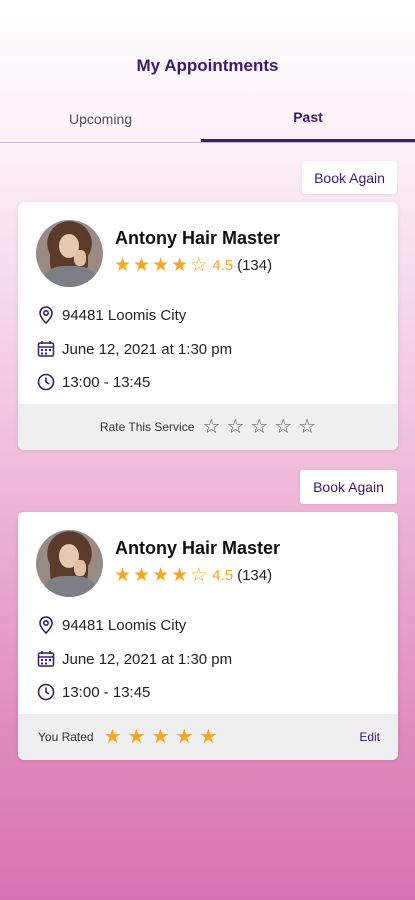  I want to click on page-title: My Appointments, so click(207, 65).